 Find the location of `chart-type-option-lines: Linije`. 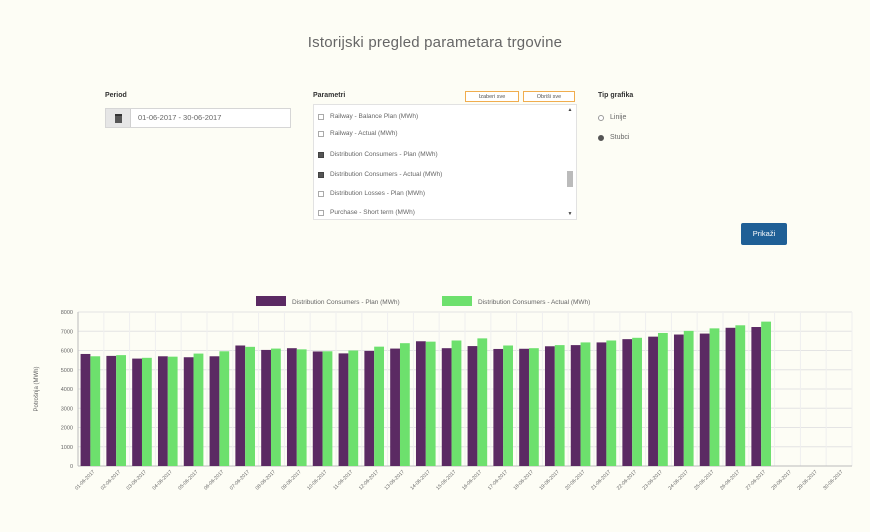

chart-type-option-lines: Linije is located at coordinates (612, 117).